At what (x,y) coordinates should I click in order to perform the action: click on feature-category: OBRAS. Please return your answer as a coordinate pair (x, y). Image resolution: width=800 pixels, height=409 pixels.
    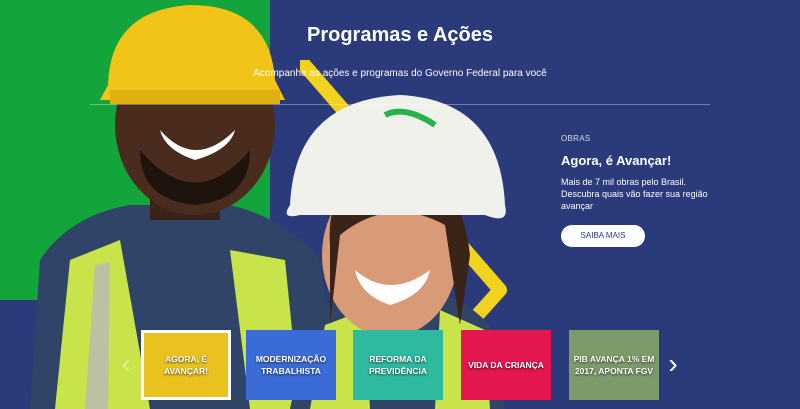
    Looking at the image, I should click on (576, 138).